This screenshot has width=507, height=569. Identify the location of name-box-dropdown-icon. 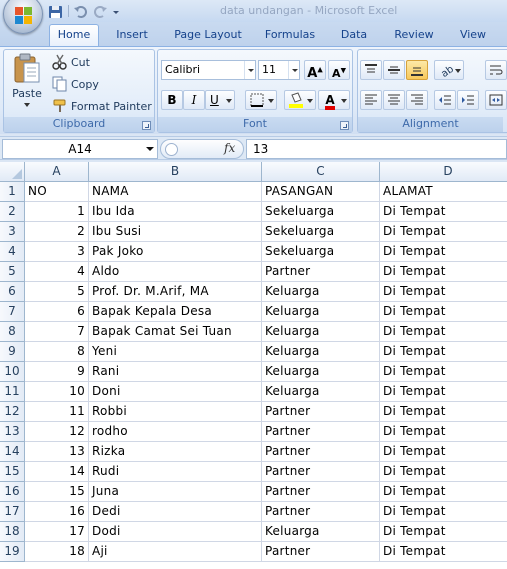
(150, 149).